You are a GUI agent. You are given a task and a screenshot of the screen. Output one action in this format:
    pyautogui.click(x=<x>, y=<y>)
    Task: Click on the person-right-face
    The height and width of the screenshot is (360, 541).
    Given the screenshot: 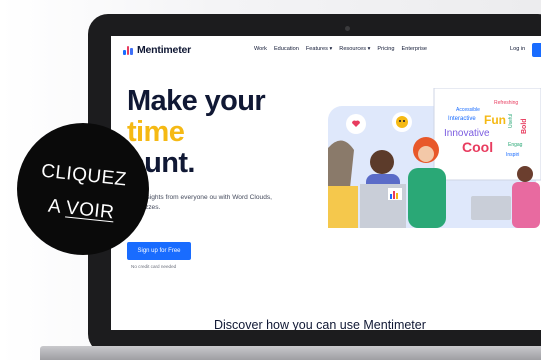 What is the action you would take?
    pyautogui.click(x=426, y=154)
    